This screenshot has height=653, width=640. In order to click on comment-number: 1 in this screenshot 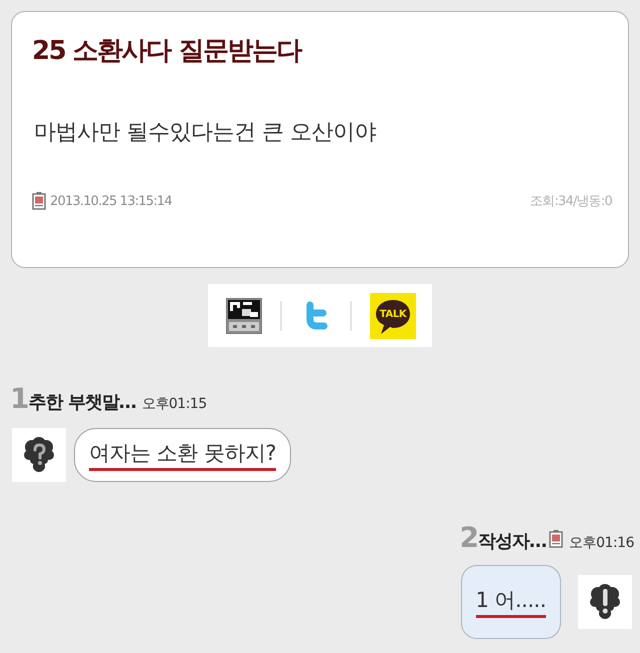, I will do `click(19, 399)`.